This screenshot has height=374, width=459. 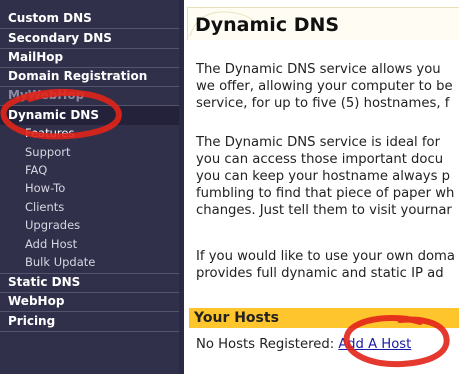 I want to click on subnav-add-host: Add Host, so click(x=100, y=244).